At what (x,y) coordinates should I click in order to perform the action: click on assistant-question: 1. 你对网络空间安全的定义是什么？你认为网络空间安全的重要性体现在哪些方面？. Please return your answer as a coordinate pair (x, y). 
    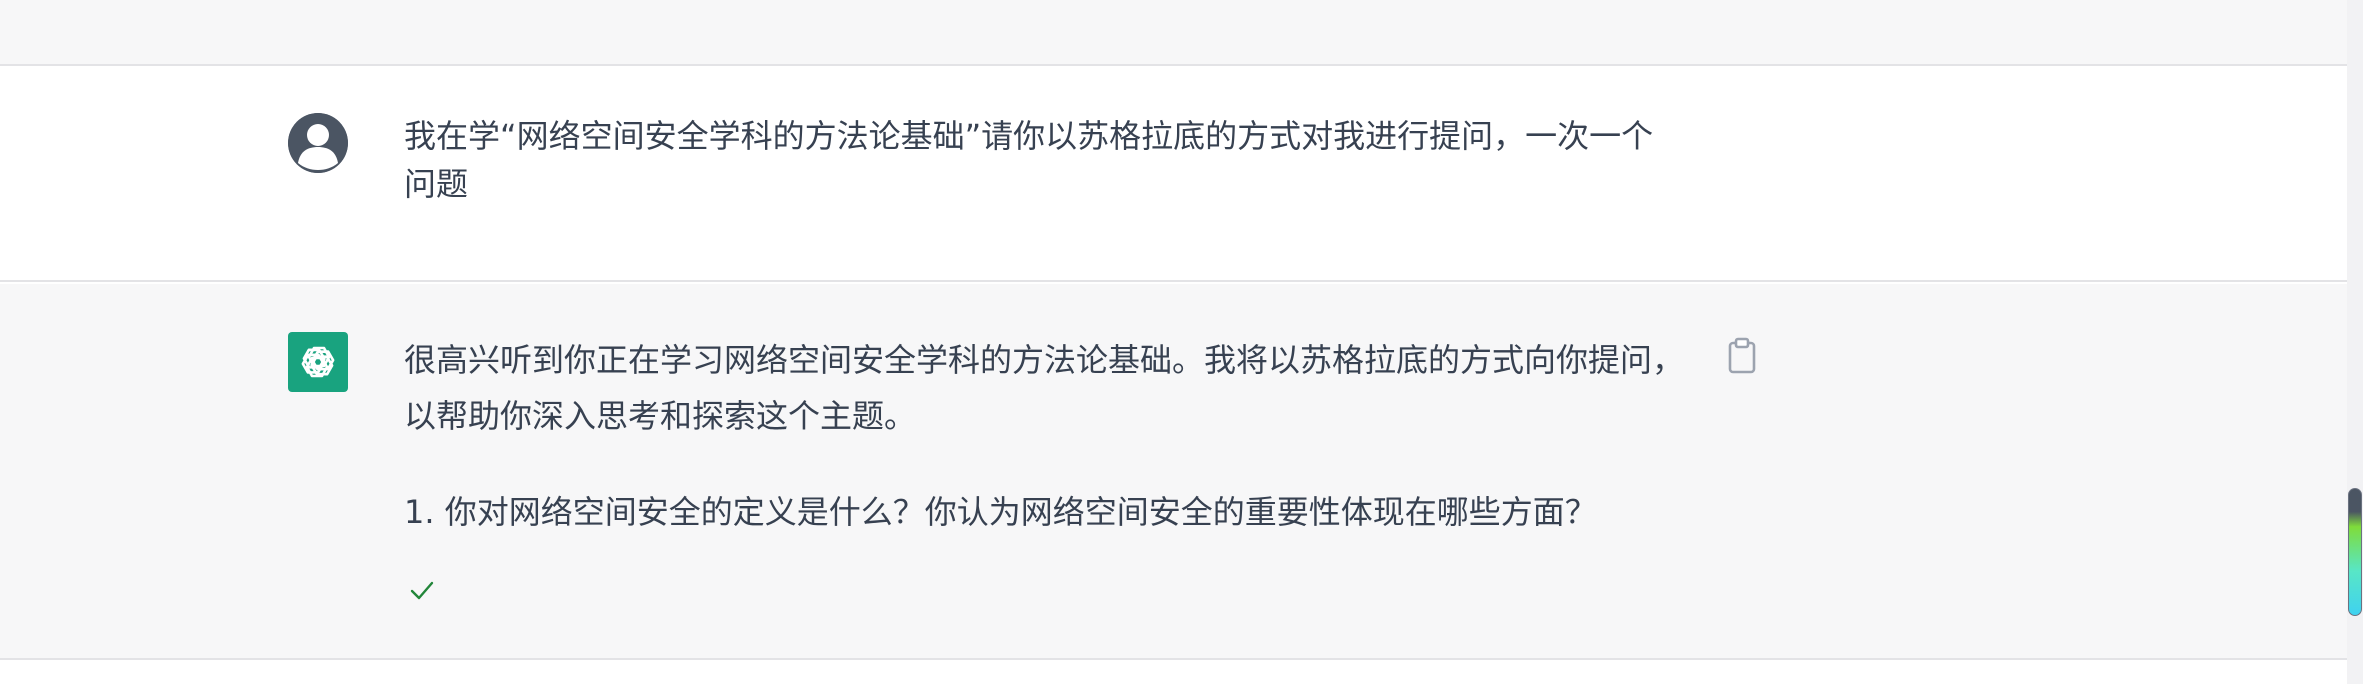
    Looking at the image, I should click on (1000, 512).